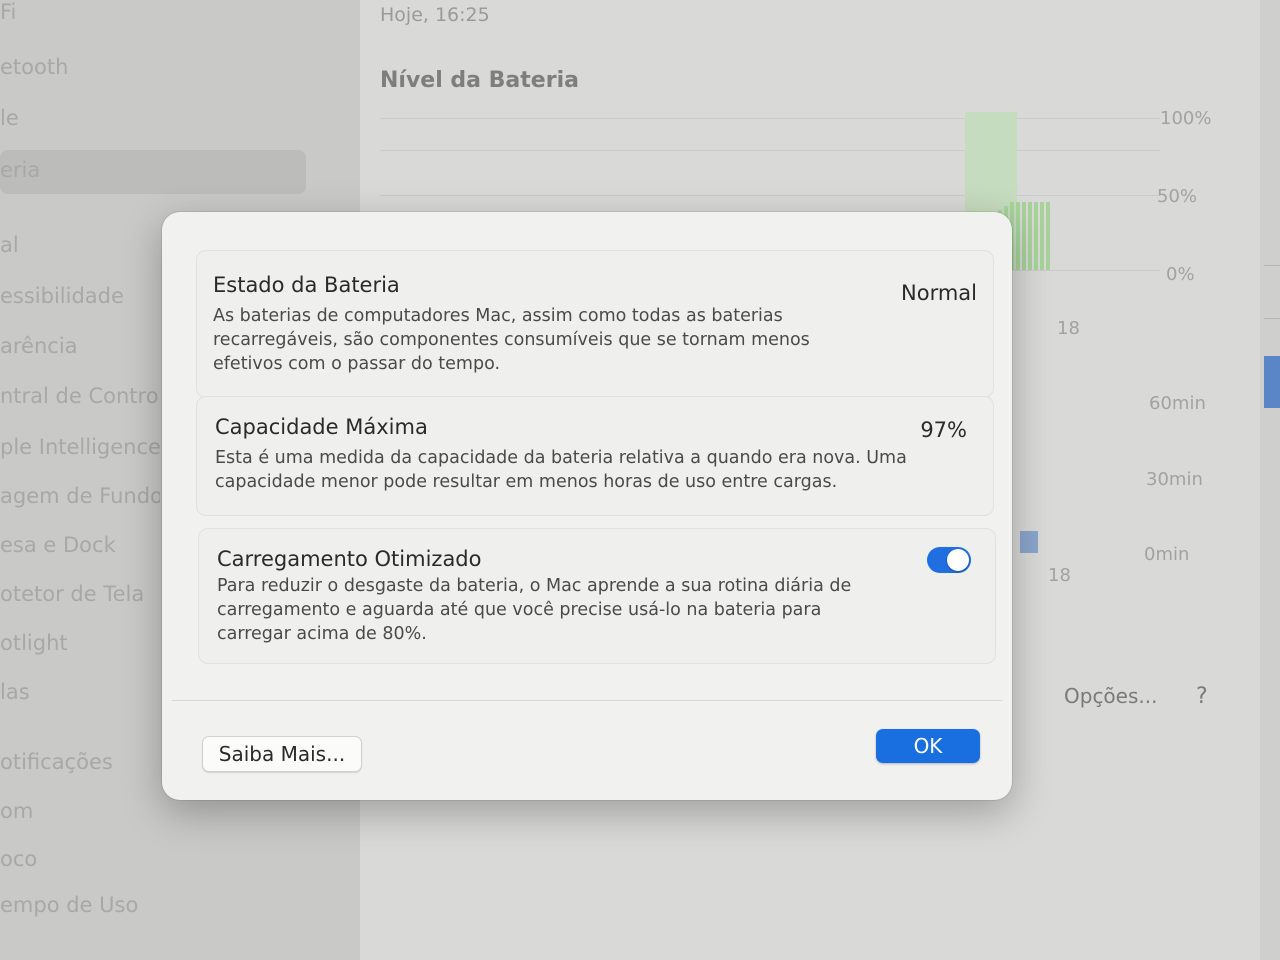 The height and width of the screenshot is (960, 1280). What do you see at coordinates (80, 762) in the screenshot?
I see `sidebar-item-notifications: otificações` at bounding box center [80, 762].